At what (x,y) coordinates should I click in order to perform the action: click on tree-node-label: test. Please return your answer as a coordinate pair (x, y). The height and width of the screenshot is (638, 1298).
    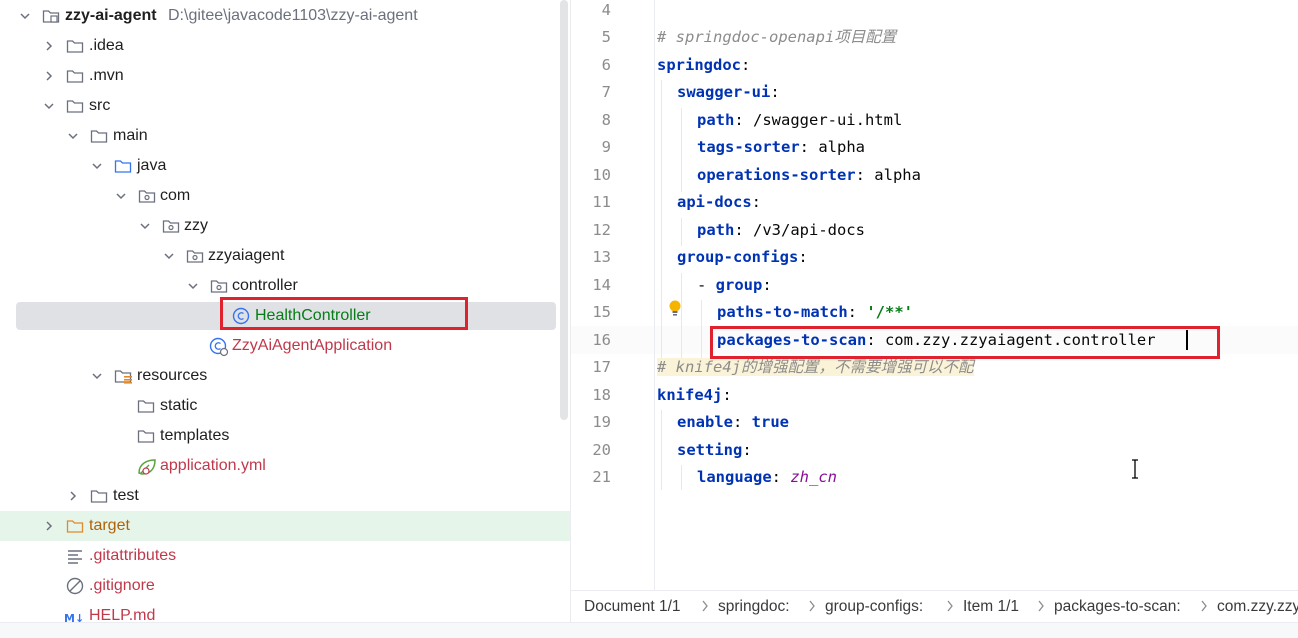
    Looking at the image, I should click on (126, 495).